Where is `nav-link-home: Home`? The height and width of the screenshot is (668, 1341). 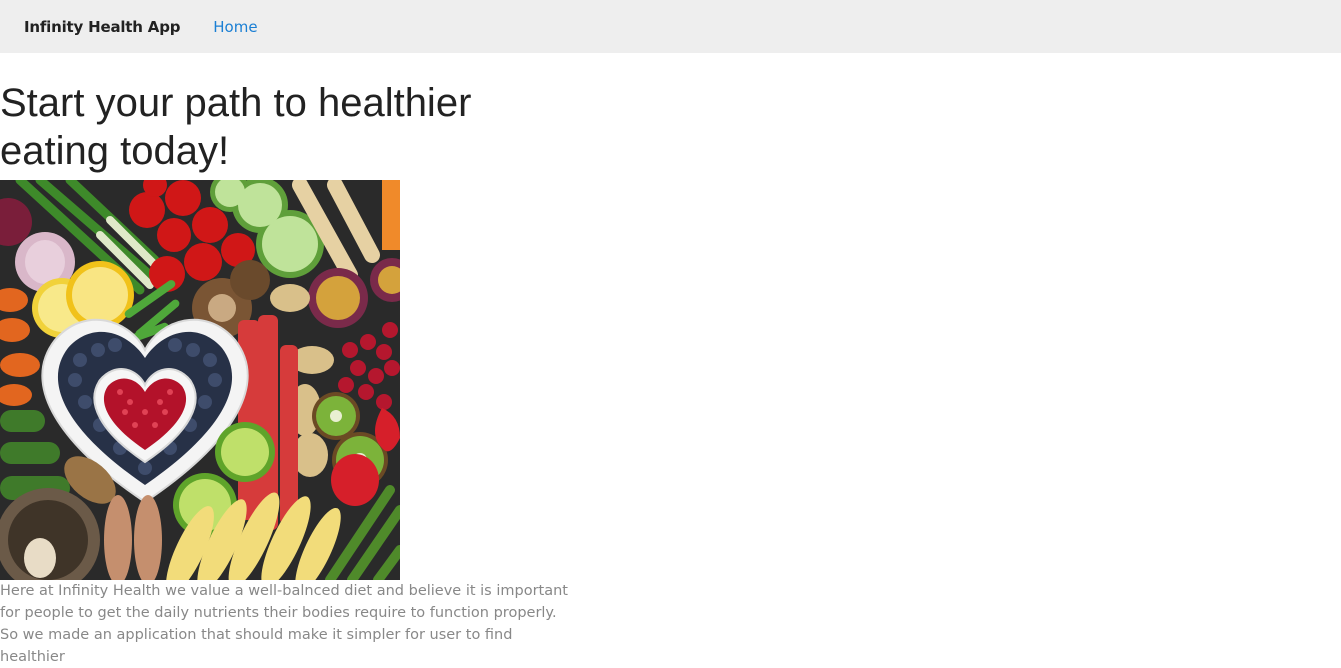 nav-link-home: Home is located at coordinates (235, 27).